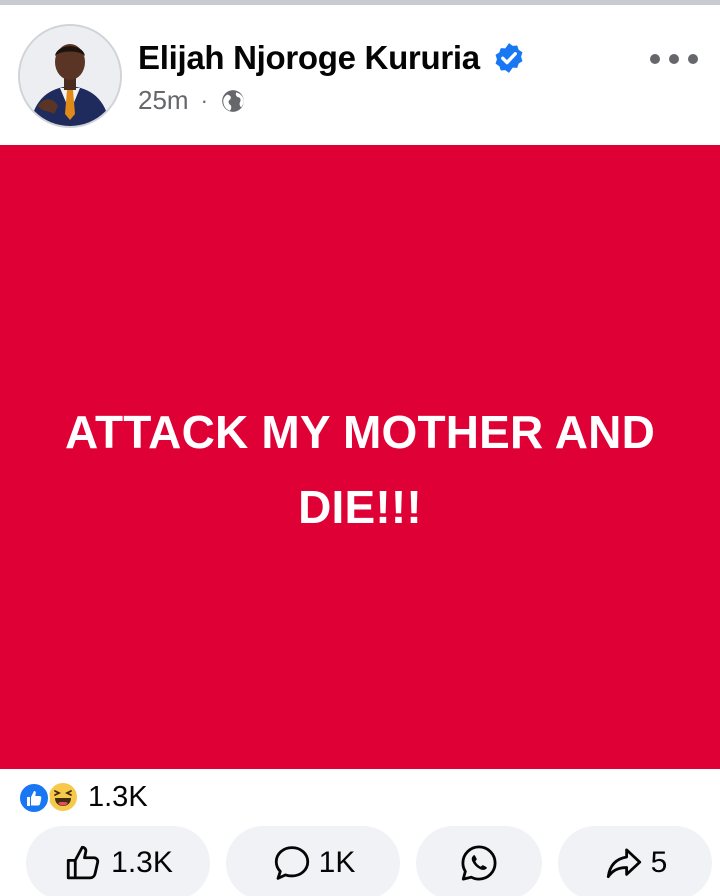  What do you see at coordinates (291, 863) in the screenshot?
I see `comment-icon` at bounding box center [291, 863].